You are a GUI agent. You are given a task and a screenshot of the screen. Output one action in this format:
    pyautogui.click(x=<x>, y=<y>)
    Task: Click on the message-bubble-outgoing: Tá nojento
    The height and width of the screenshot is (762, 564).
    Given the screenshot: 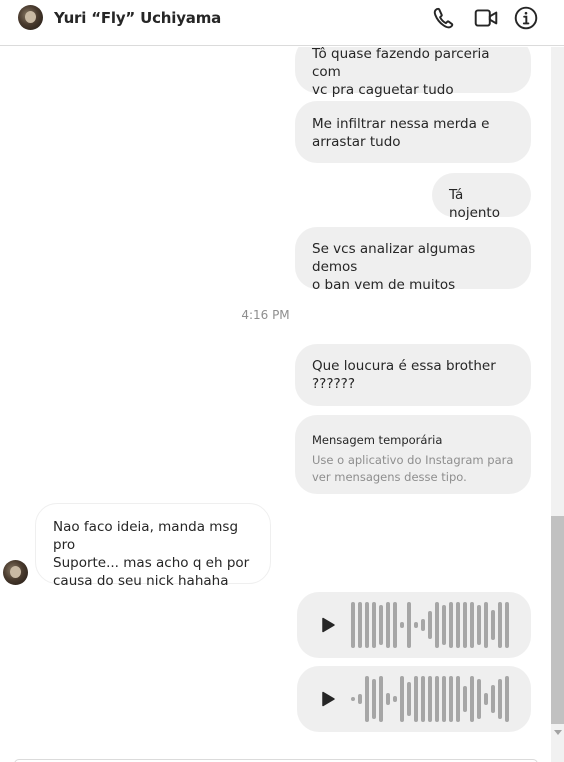 What is the action you would take?
    pyautogui.click(x=481, y=197)
    